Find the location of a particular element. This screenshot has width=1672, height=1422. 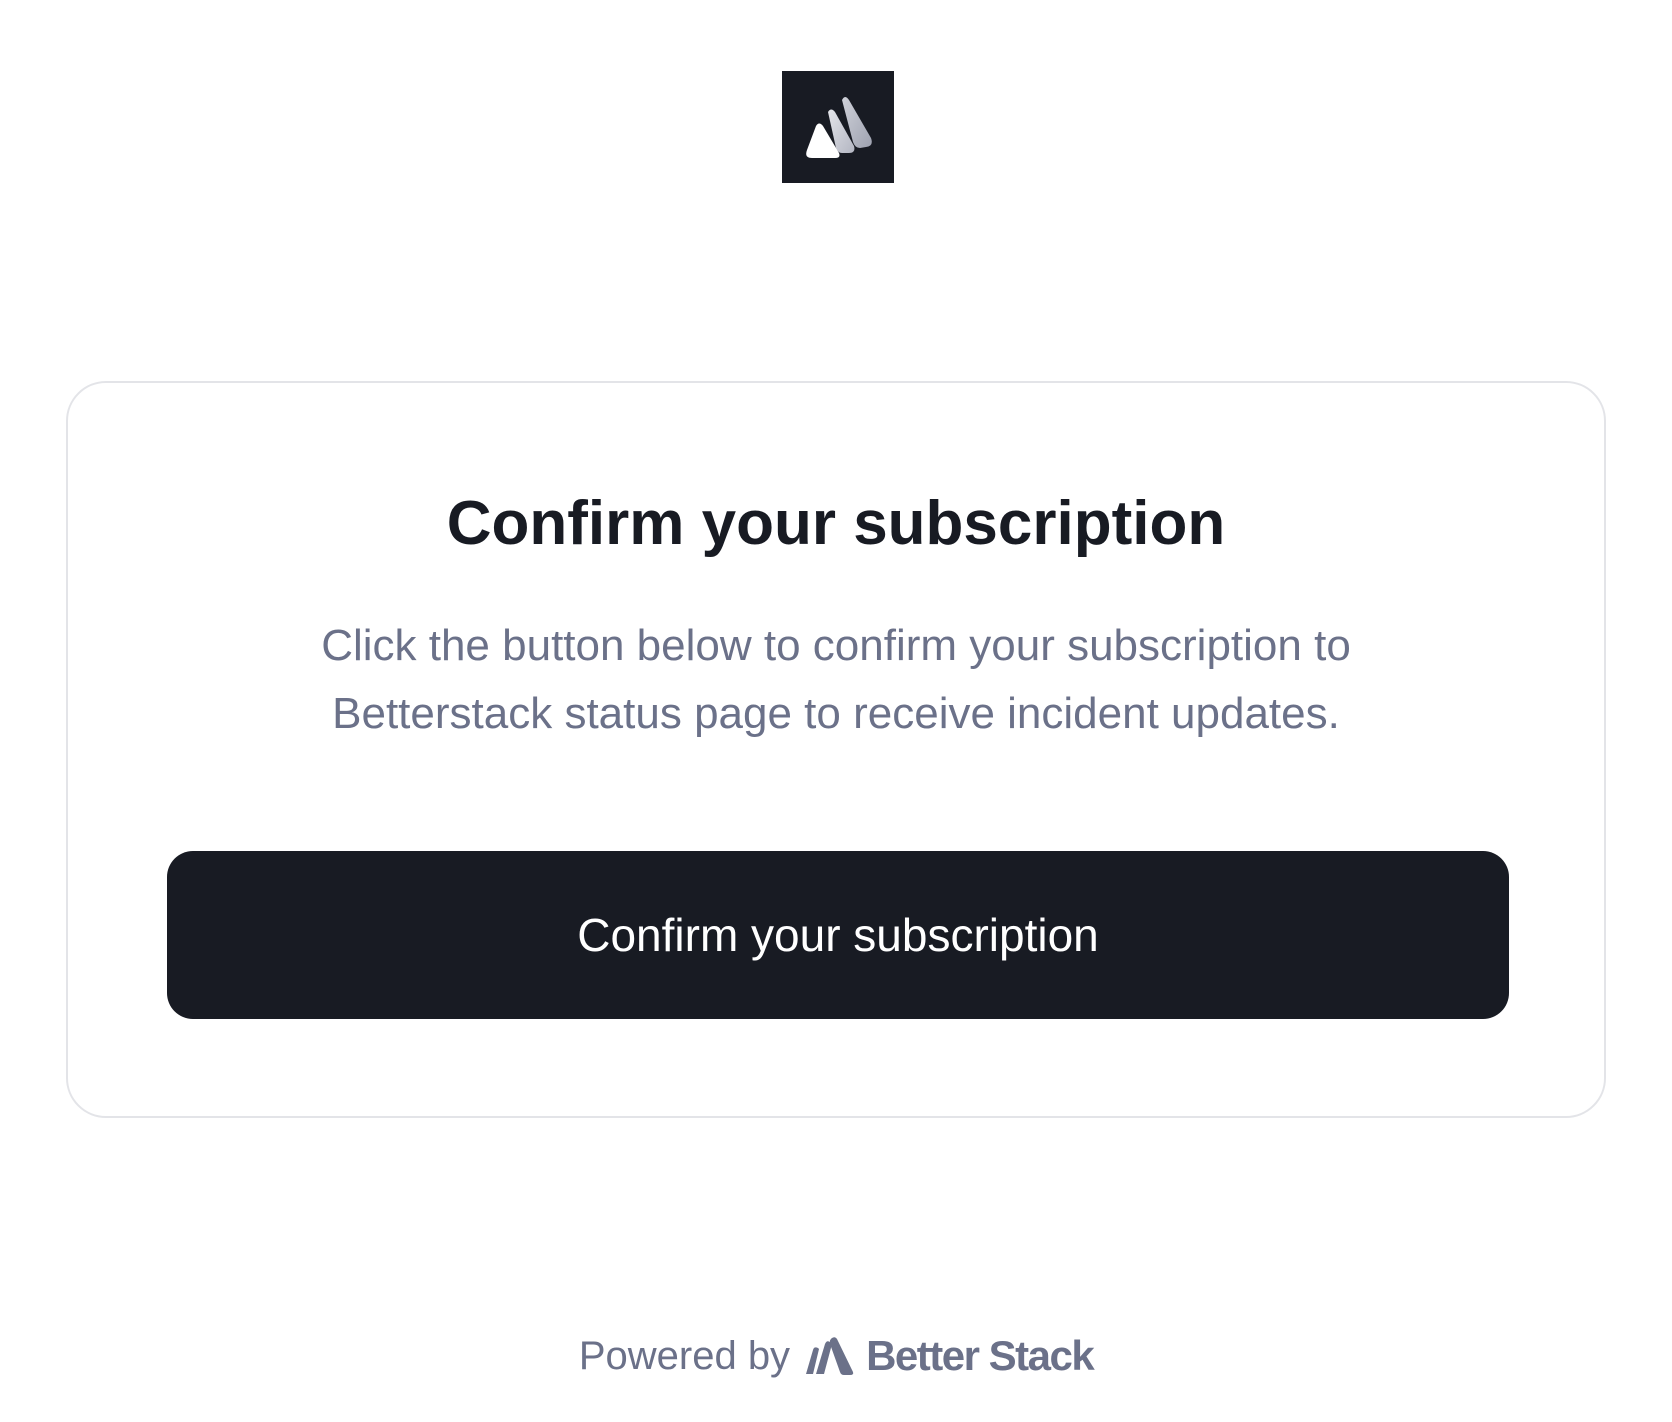

powered-by-text: Powered by is located at coordinates (684, 1355).